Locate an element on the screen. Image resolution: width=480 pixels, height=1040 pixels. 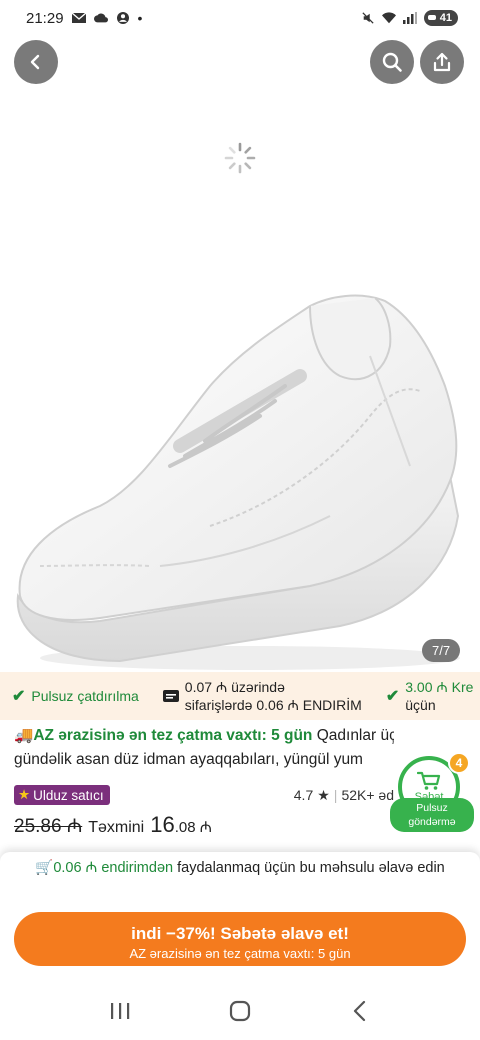
search-icon is located at coordinates (392, 62).